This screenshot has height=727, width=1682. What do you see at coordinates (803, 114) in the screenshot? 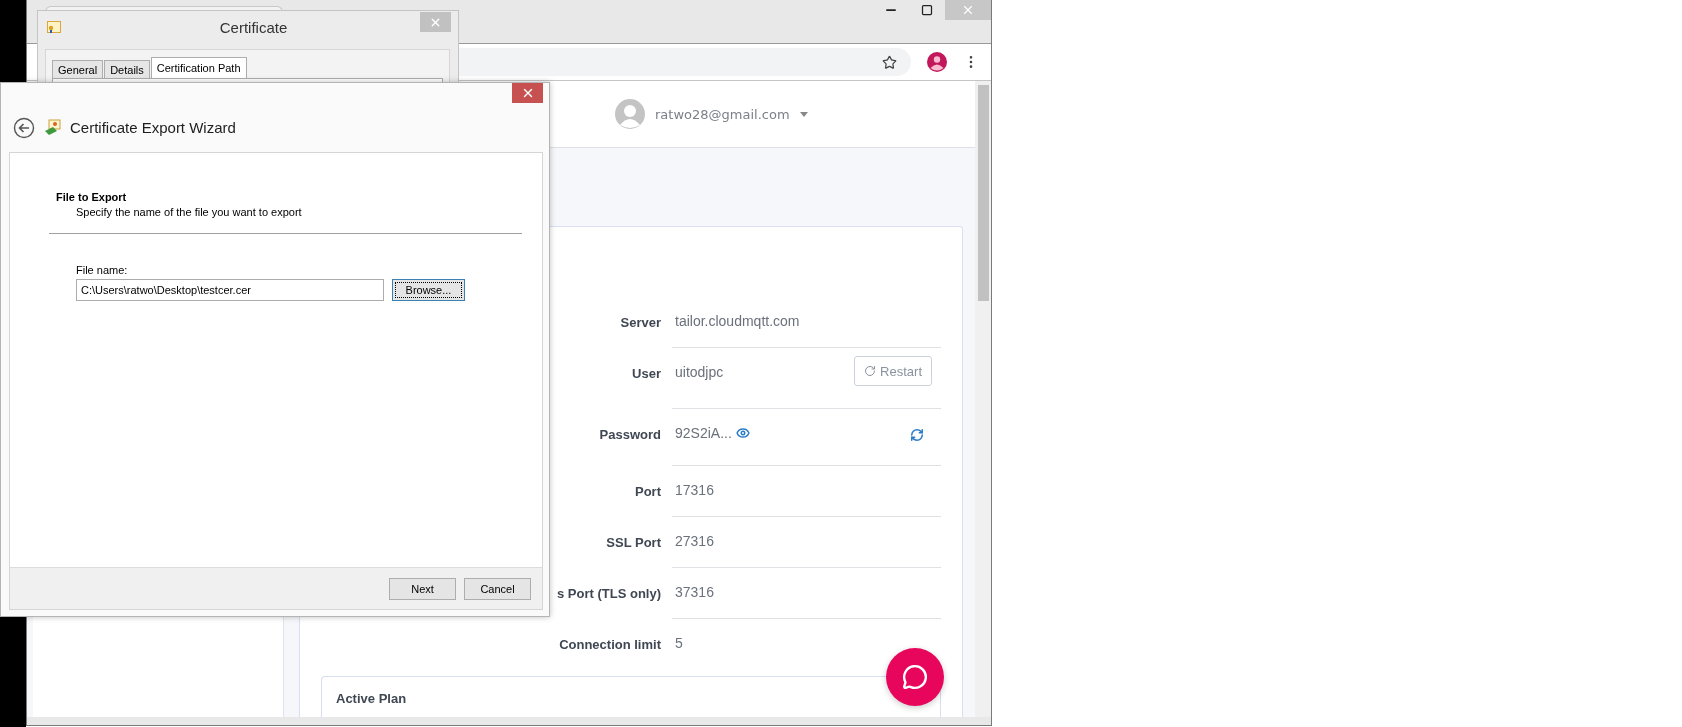
I see `caret-icon` at bounding box center [803, 114].